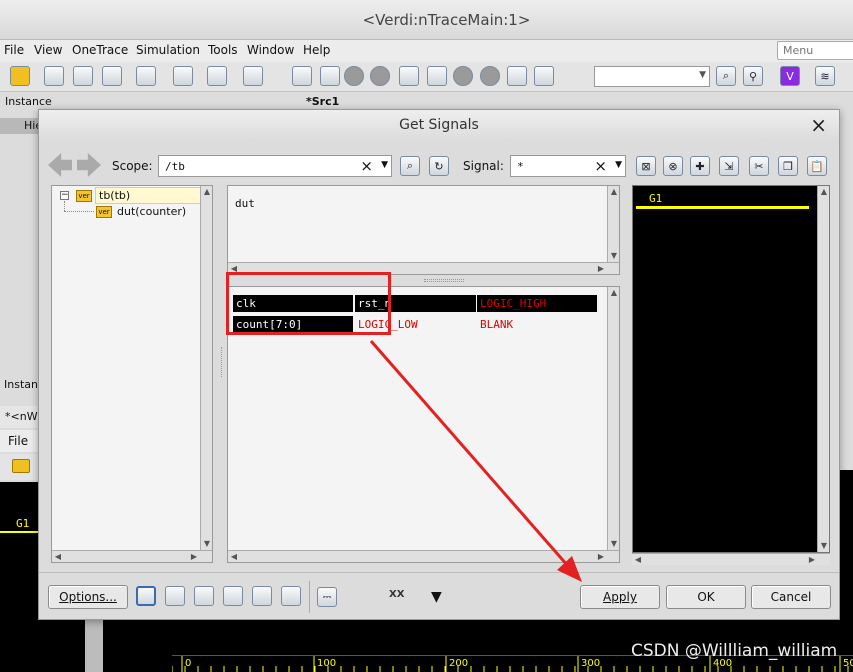  What do you see at coordinates (613, 224) in the screenshot?
I see `instance-vscroll: ▲ ▼` at bounding box center [613, 224].